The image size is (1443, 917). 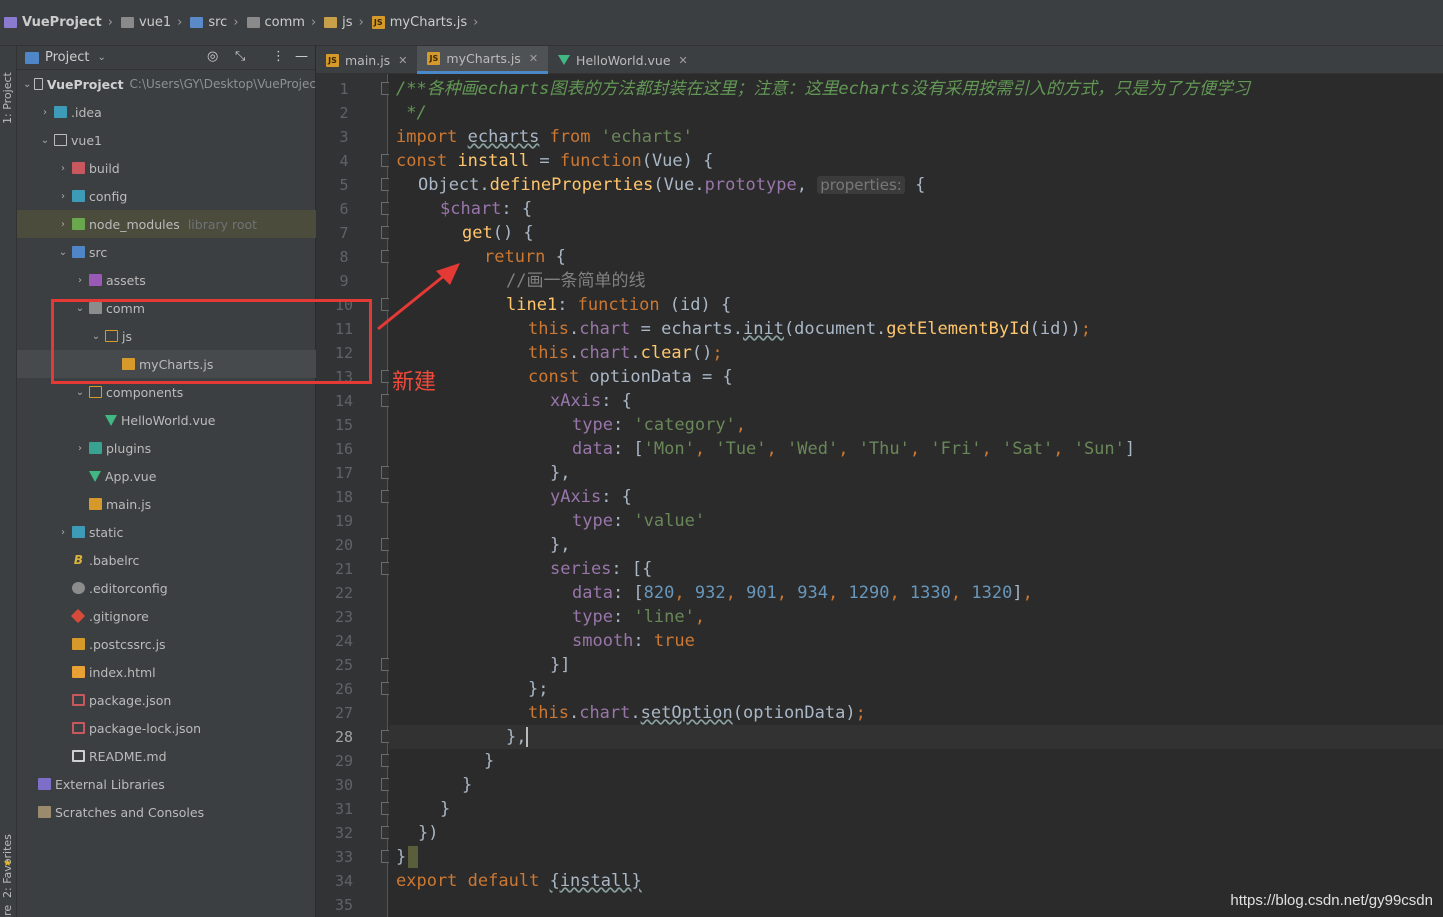 What do you see at coordinates (166, 616) in the screenshot?
I see `tree-item-gitignore: .gitignore` at bounding box center [166, 616].